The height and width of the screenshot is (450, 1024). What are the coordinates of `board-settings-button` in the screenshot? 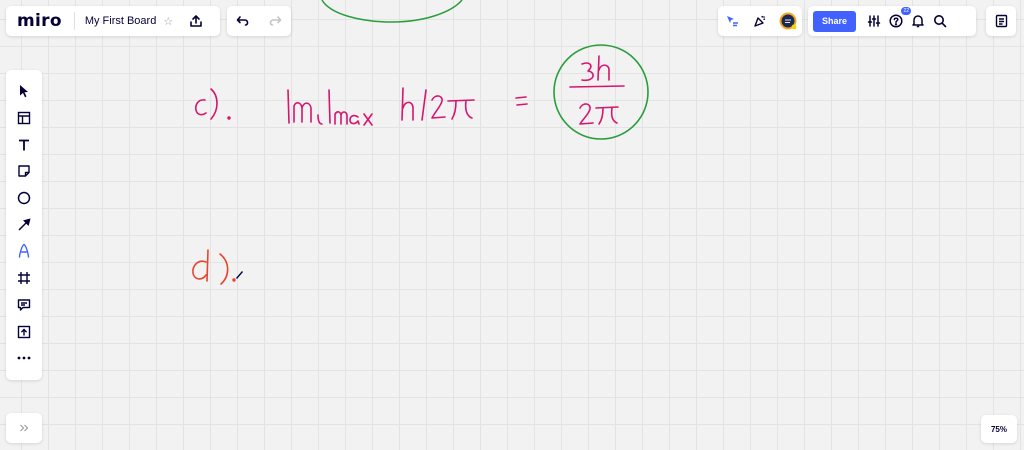 It's located at (874, 21).